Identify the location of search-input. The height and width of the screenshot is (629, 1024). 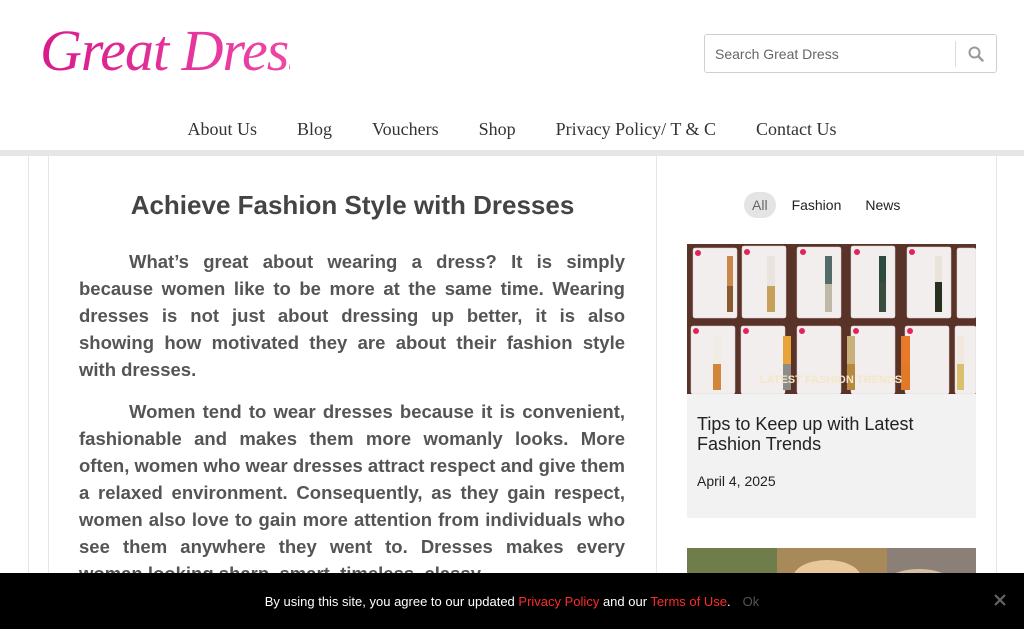
(830, 53).